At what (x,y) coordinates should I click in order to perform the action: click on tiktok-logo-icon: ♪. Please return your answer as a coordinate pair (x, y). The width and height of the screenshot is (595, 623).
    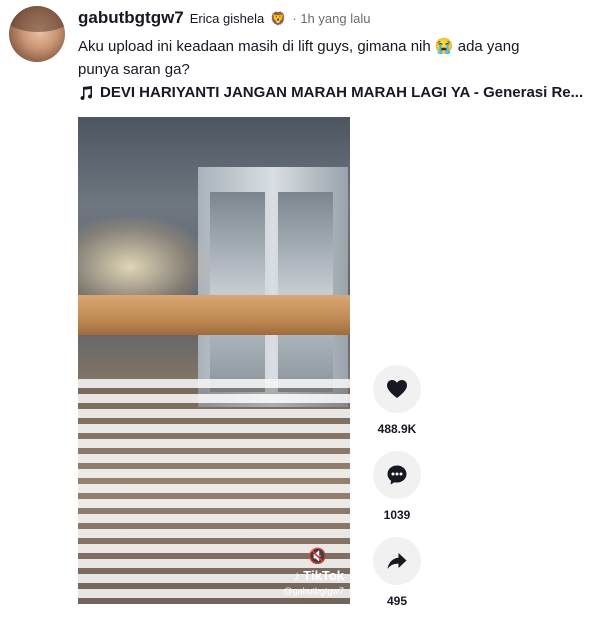
    Looking at the image, I should click on (297, 575).